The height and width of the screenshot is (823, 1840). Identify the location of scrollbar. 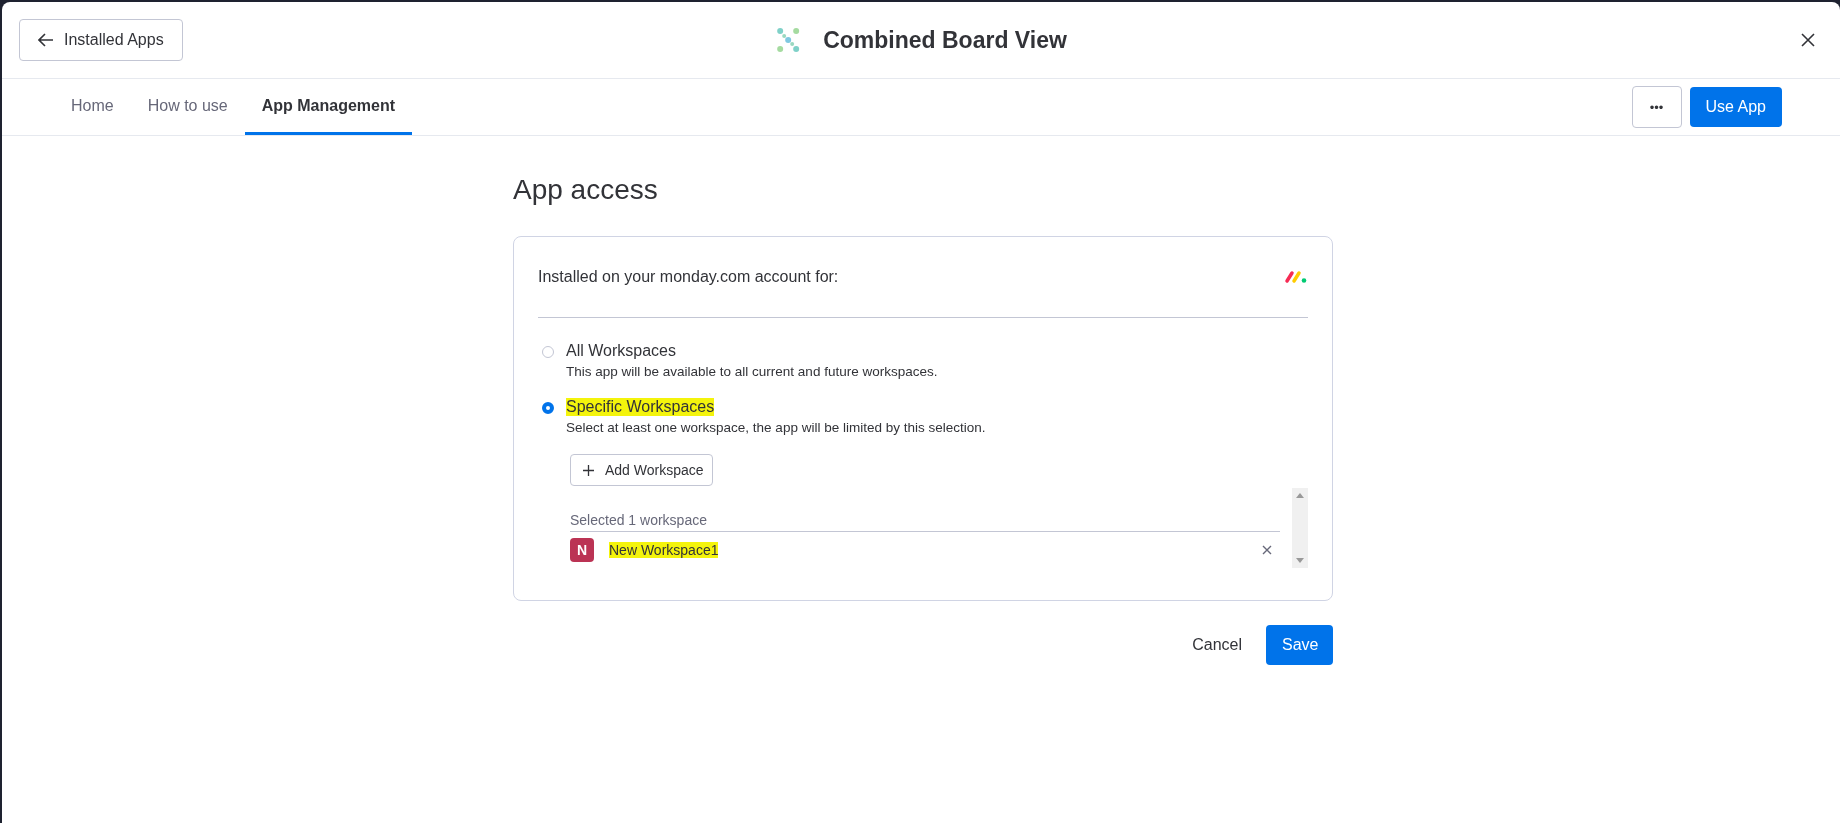
(1300, 528).